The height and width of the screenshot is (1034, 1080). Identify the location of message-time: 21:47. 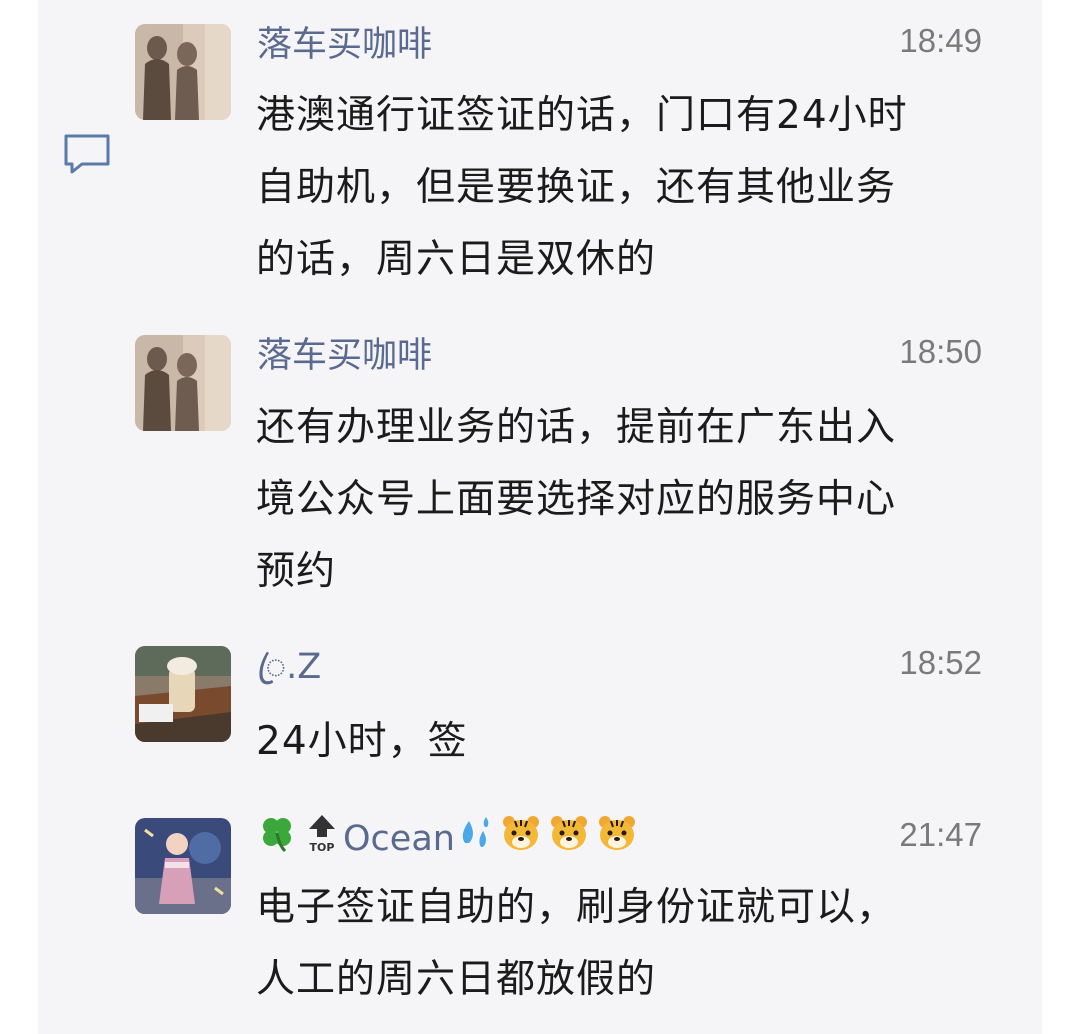
(940, 834).